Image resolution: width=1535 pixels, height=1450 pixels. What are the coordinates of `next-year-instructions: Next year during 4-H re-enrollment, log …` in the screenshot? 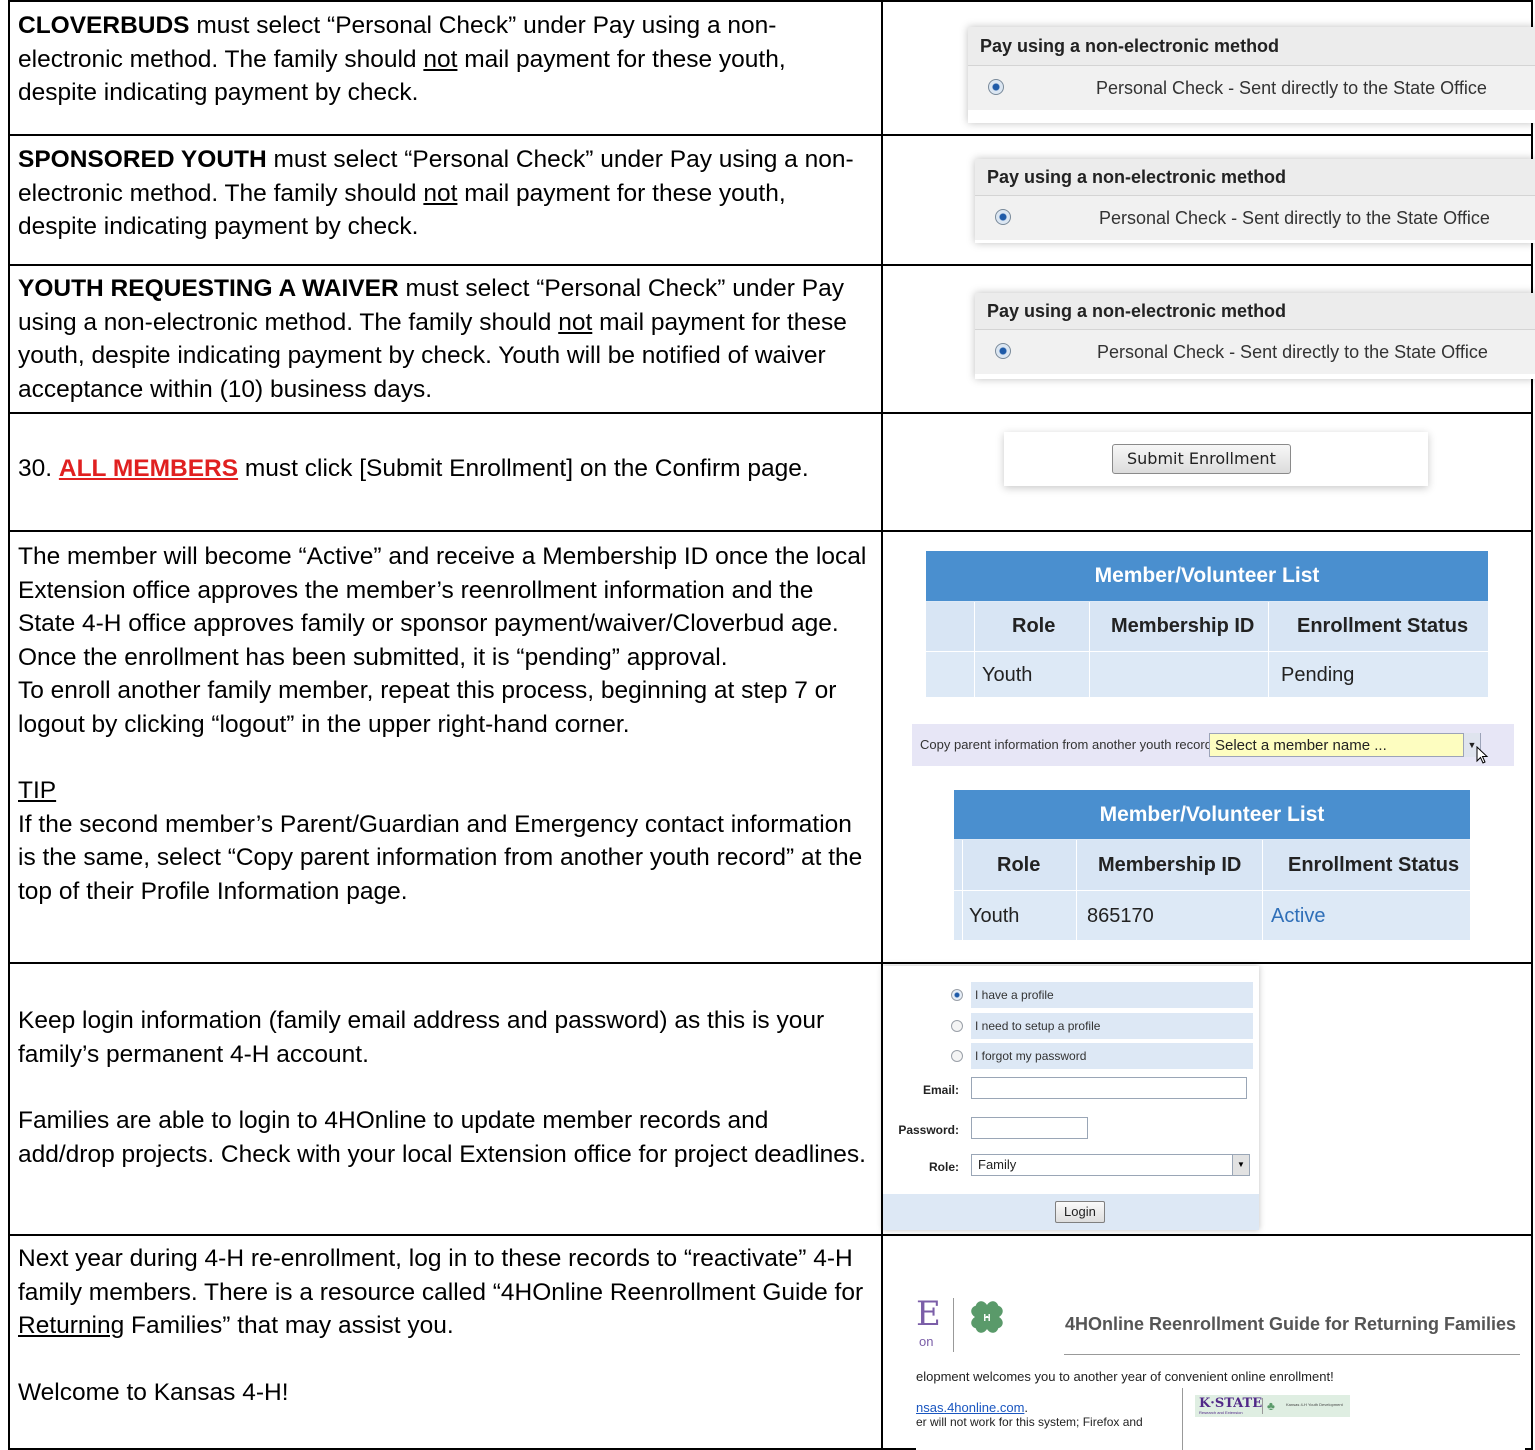 It's located at (443, 1325).